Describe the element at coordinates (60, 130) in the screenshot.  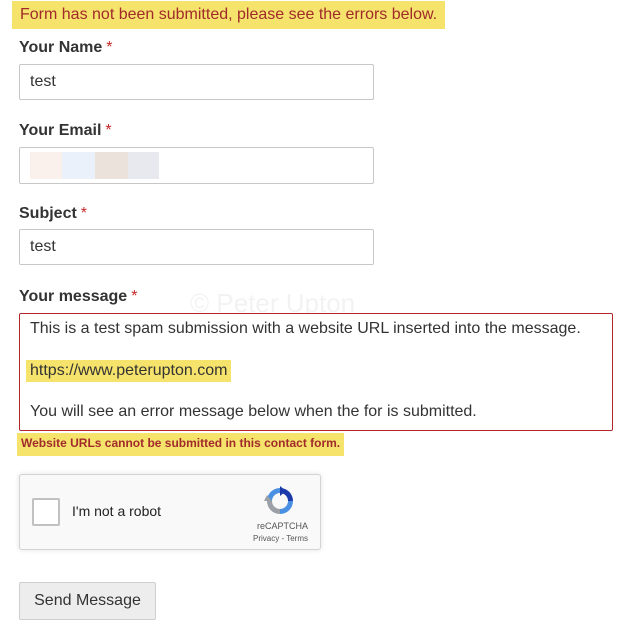
I see `email-label-text: Your Email` at that location.